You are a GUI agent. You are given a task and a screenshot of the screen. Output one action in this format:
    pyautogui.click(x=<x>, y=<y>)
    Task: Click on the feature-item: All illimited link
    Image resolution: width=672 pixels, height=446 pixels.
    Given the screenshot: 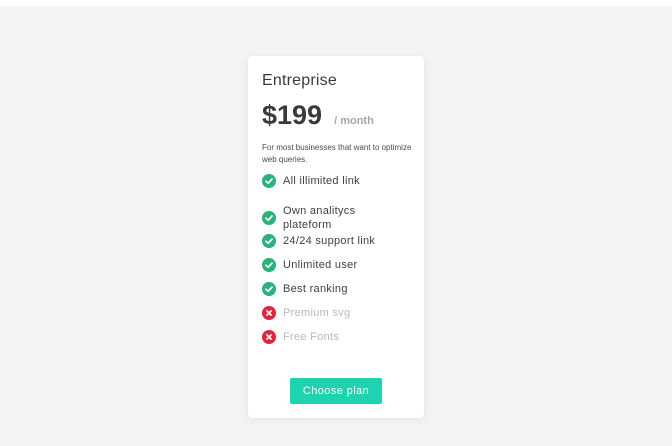 What is the action you would take?
    pyautogui.click(x=311, y=181)
    